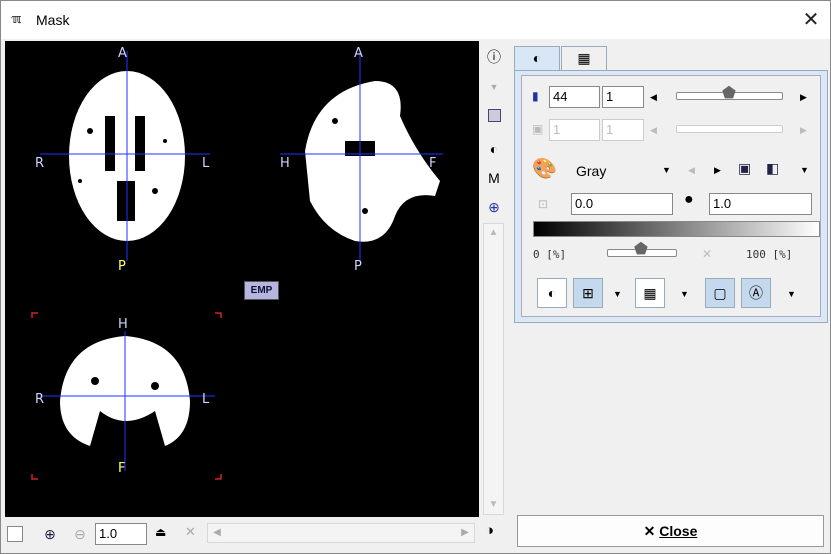  I want to click on horizontal-scrollbar: ◀ ▶, so click(341, 533).